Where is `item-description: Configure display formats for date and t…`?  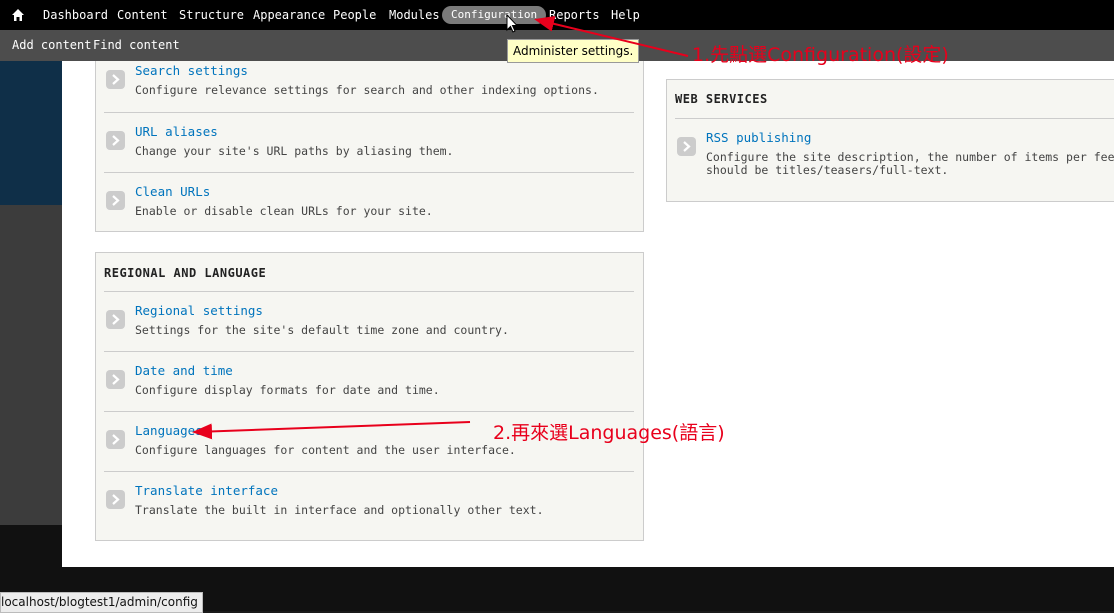 item-description: Configure display formats for date and t… is located at coordinates (287, 390).